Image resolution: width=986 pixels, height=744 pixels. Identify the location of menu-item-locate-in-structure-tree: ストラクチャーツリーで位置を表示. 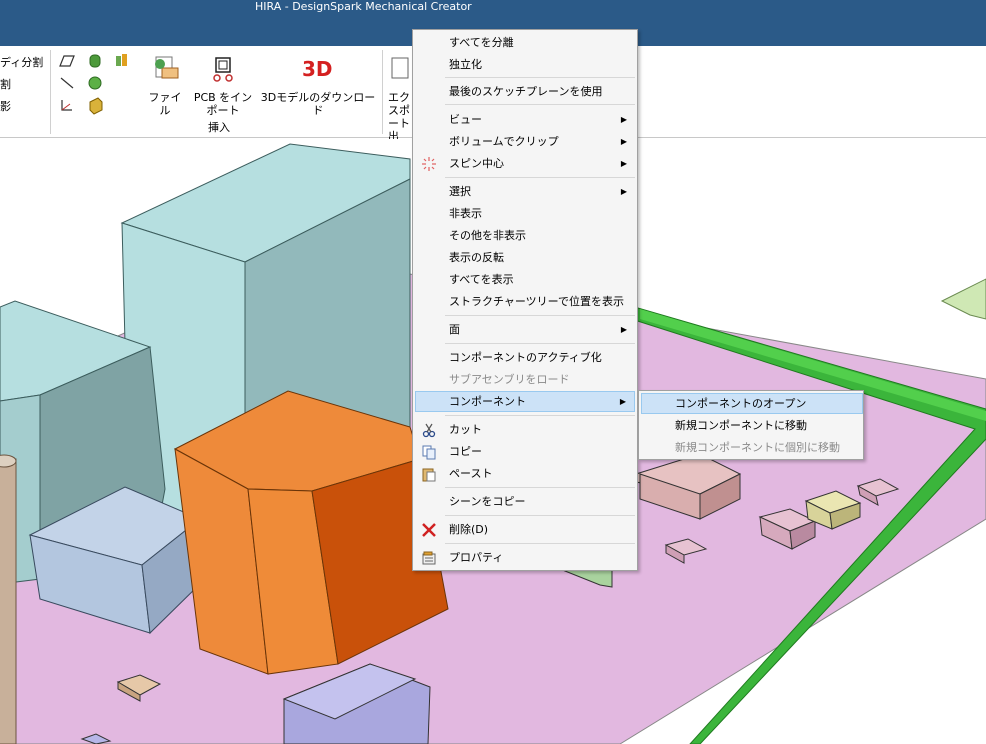
(525, 301).